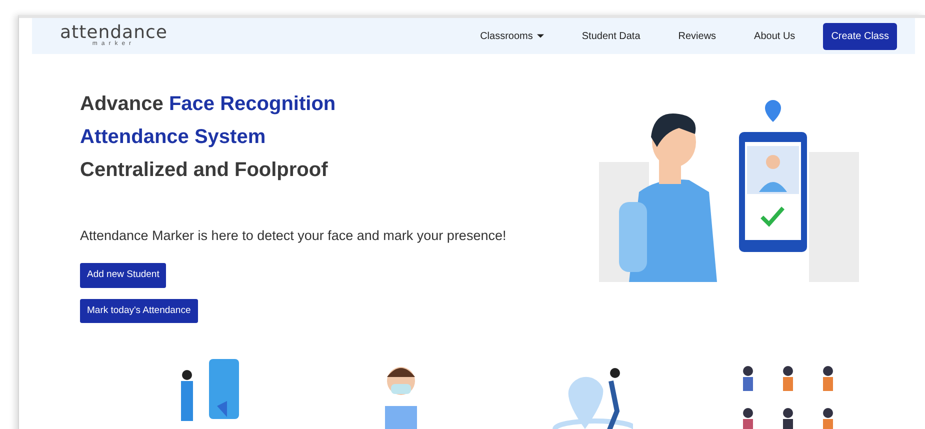 The height and width of the screenshot is (429, 925). I want to click on hero-heading: Attendance System, so click(173, 137).